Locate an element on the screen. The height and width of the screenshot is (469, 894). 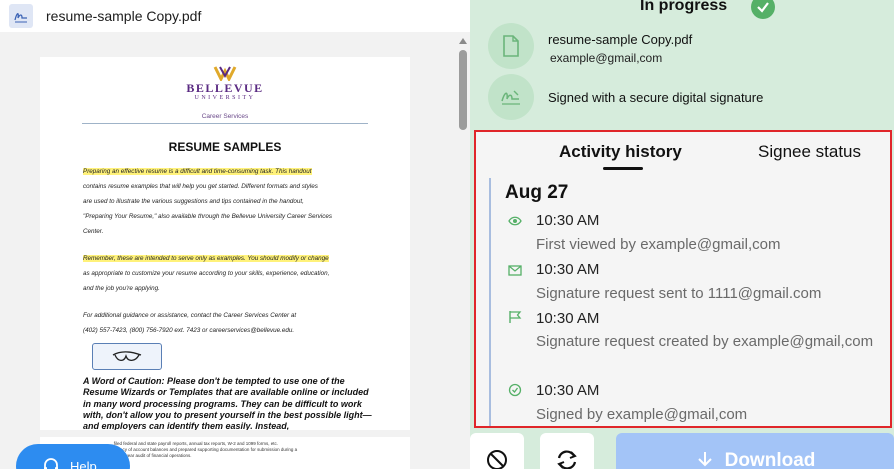
help-button: Help is located at coordinates (73, 456).